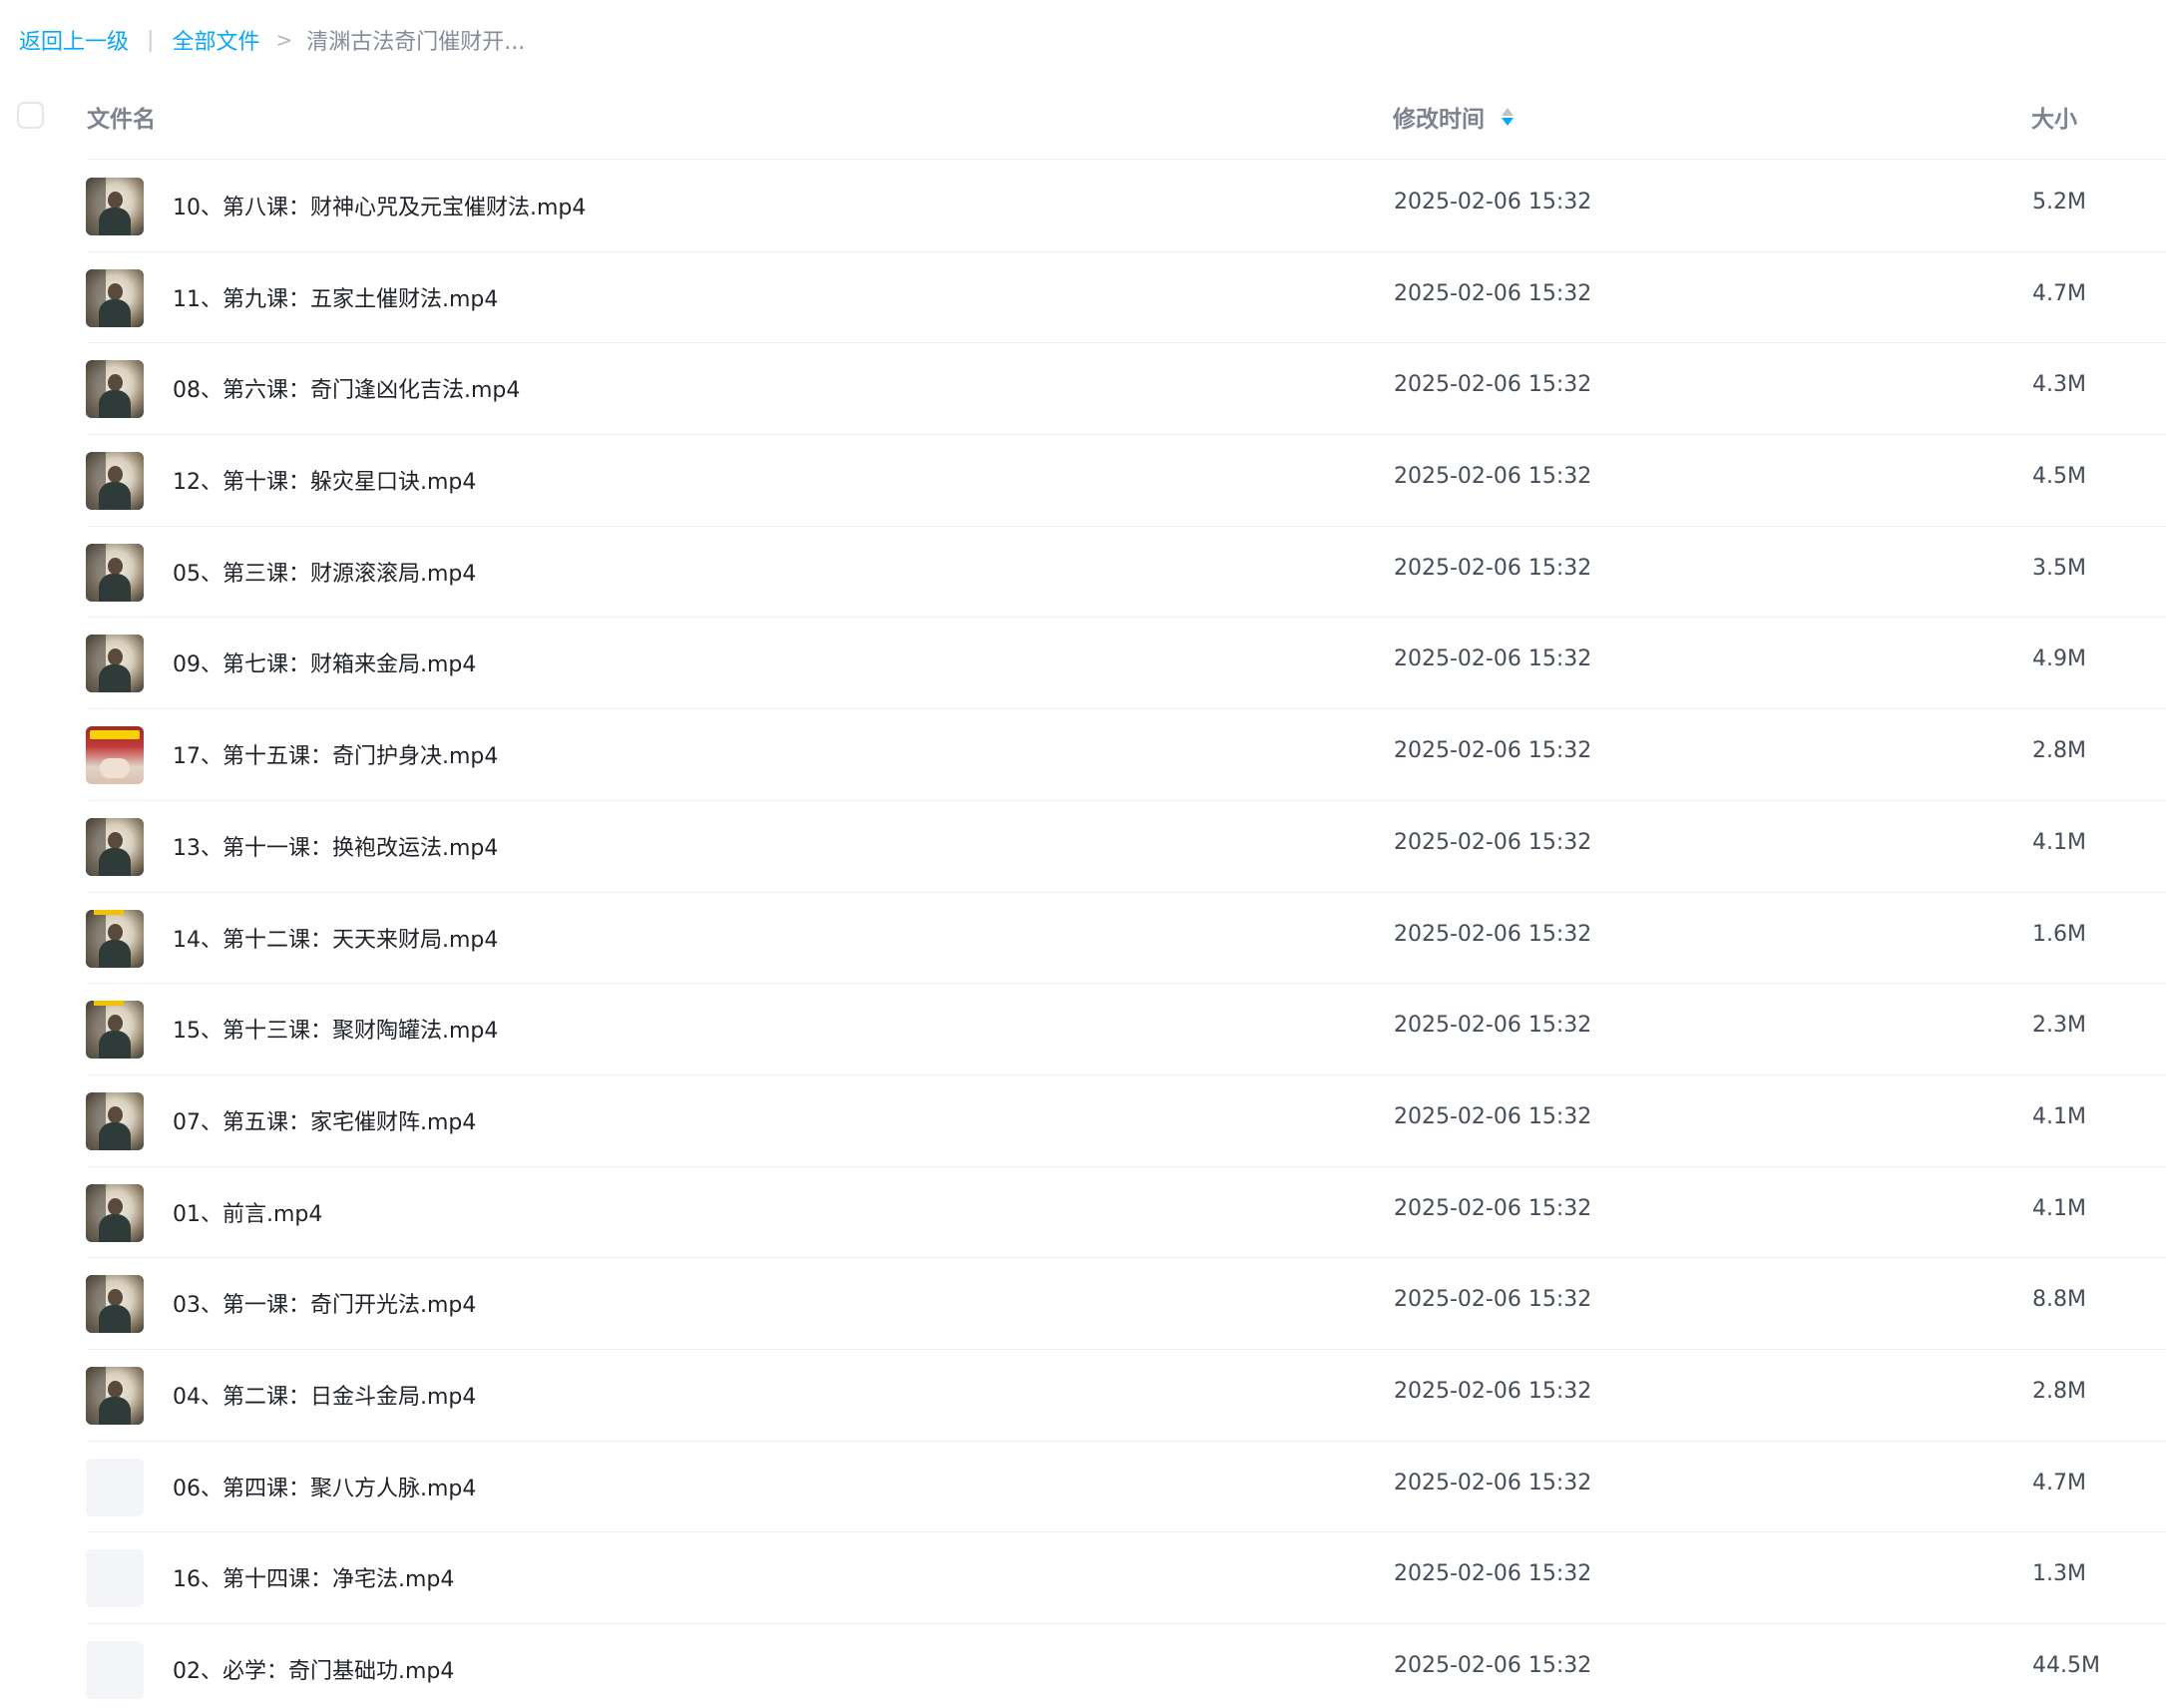  What do you see at coordinates (1126, 159) in the screenshot?
I see `header-divider` at bounding box center [1126, 159].